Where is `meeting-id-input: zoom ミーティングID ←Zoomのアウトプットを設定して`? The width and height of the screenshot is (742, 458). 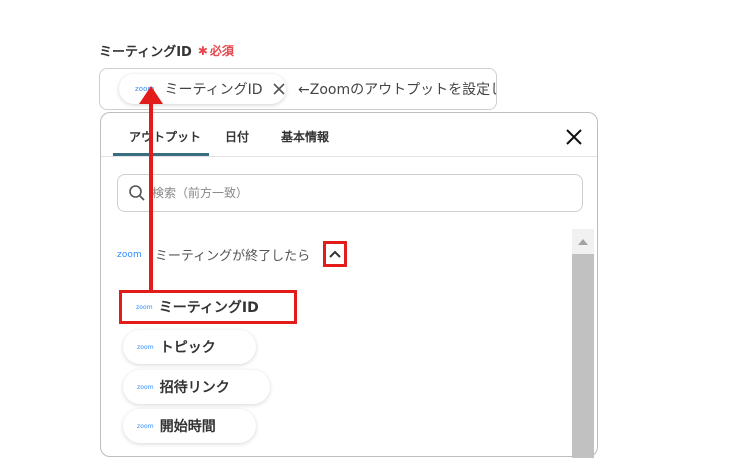
meeting-id-input: zoom ミーティングID ←Zoomのアウトプットを設定して is located at coordinates (298, 89).